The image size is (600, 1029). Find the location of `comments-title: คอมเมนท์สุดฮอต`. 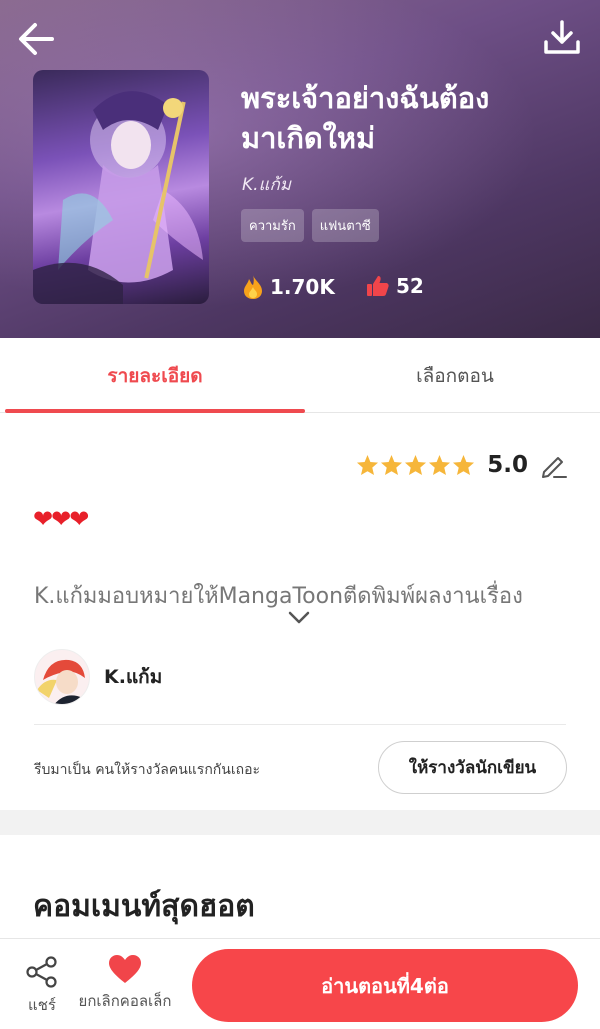

comments-title: คอมเมนท์สุดฮอต is located at coordinates (144, 906).